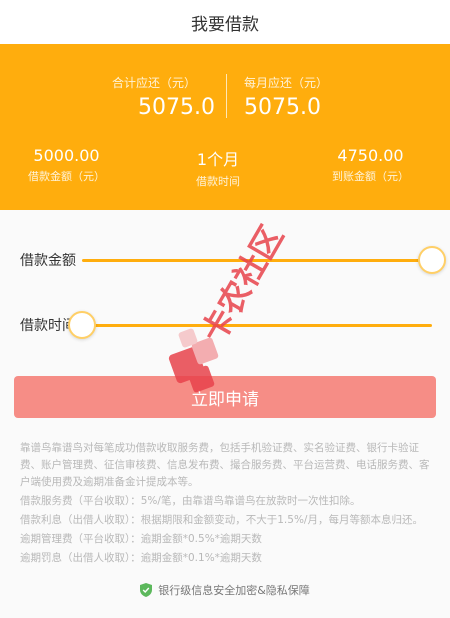  I want to click on loan-term-slider-track, so click(257, 325).